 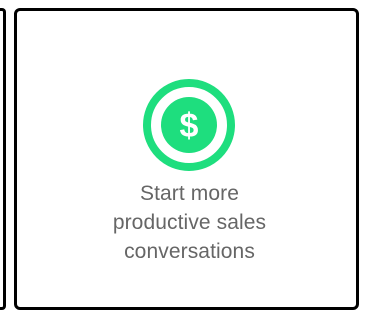 I want to click on feature-description-line-3: conversations, so click(x=189, y=251).